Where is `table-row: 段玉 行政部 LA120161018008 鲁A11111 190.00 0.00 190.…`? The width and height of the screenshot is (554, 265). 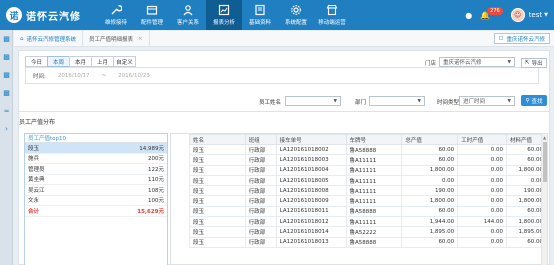
table-row: 段玉 行政部 LA120161018008 鲁A11111 190.00 0.00 190.… is located at coordinates (368, 191).